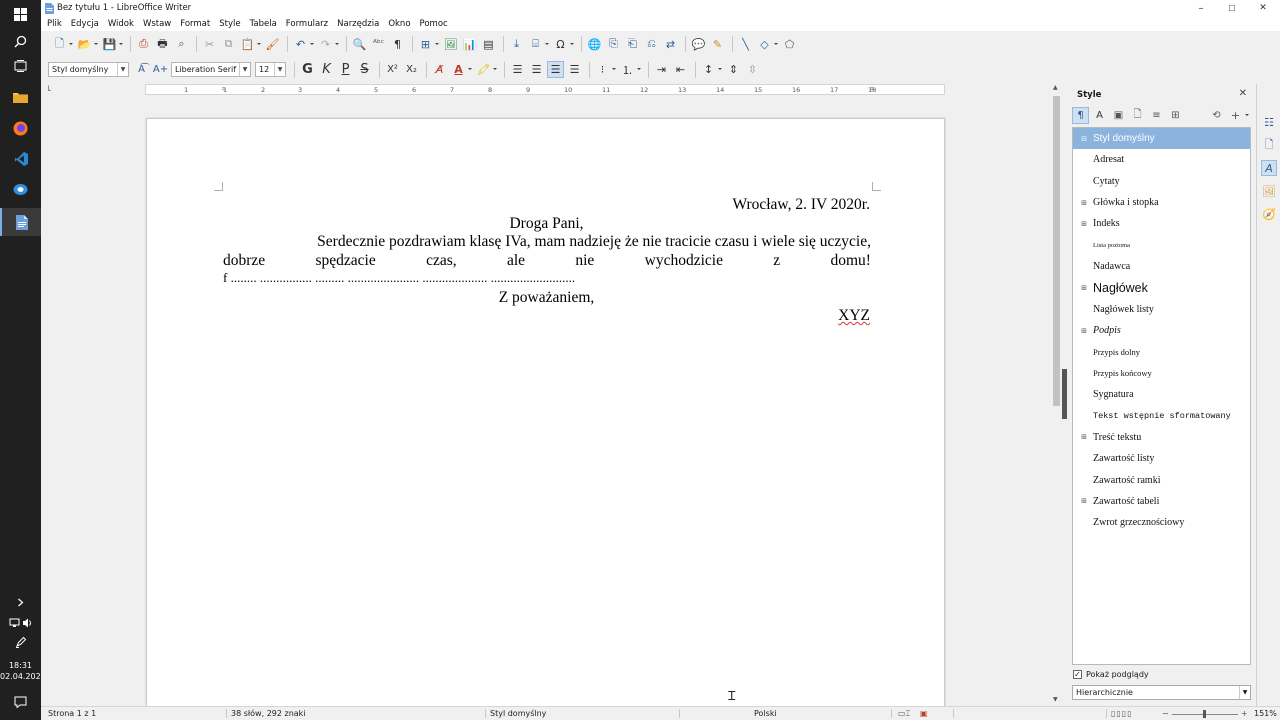 This screenshot has width=1280, height=720. Describe the element at coordinates (1161, 202) in the screenshot. I see `style-item: ⊞ Główka i stopka` at that location.